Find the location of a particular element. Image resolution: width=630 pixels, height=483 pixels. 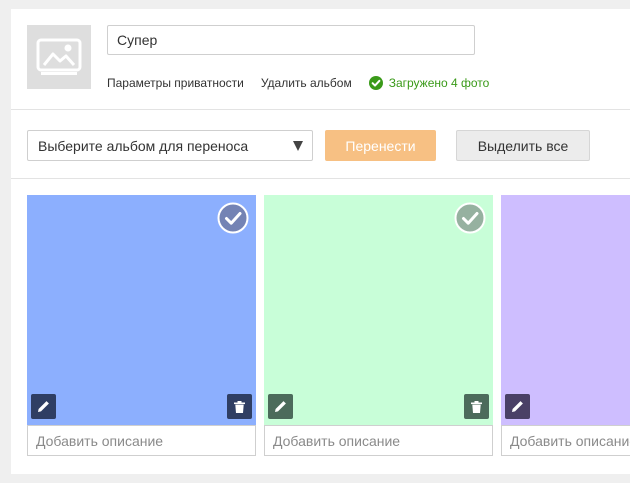

album-cover-placeholder is located at coordinates (59, 57).